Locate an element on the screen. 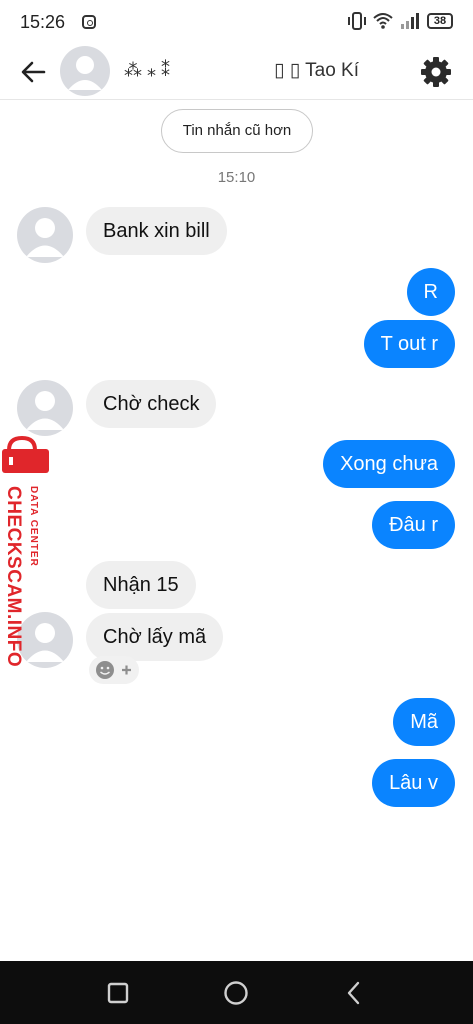  chat-title: ▯ ▯ Tao Kí is located at coordinates (316, 70).